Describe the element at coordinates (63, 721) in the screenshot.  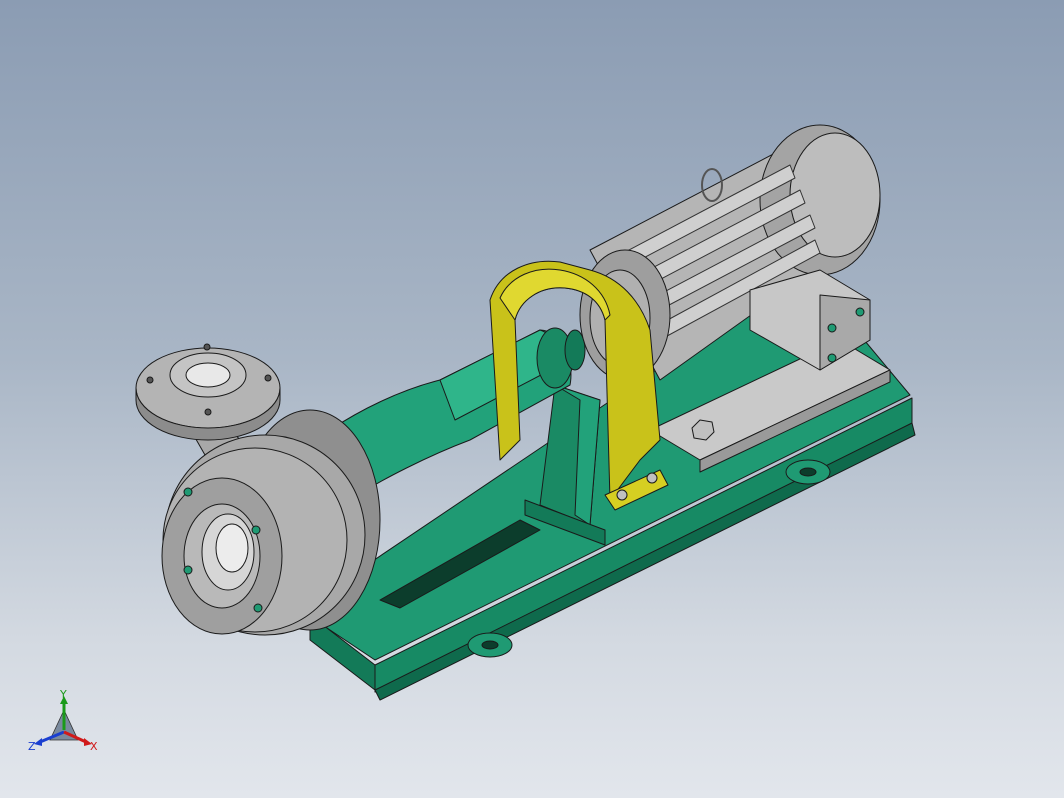
I see `reference-triad: Y Z X` at that location.